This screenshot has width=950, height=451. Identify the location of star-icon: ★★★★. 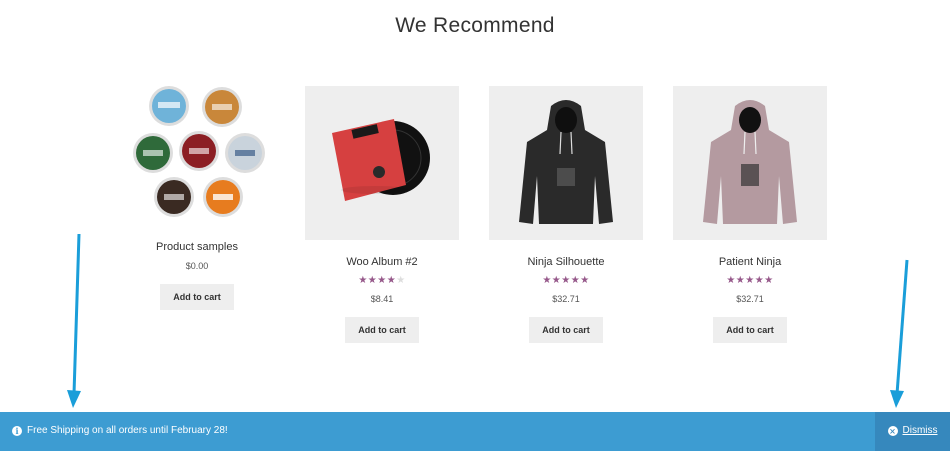
(377, 280).